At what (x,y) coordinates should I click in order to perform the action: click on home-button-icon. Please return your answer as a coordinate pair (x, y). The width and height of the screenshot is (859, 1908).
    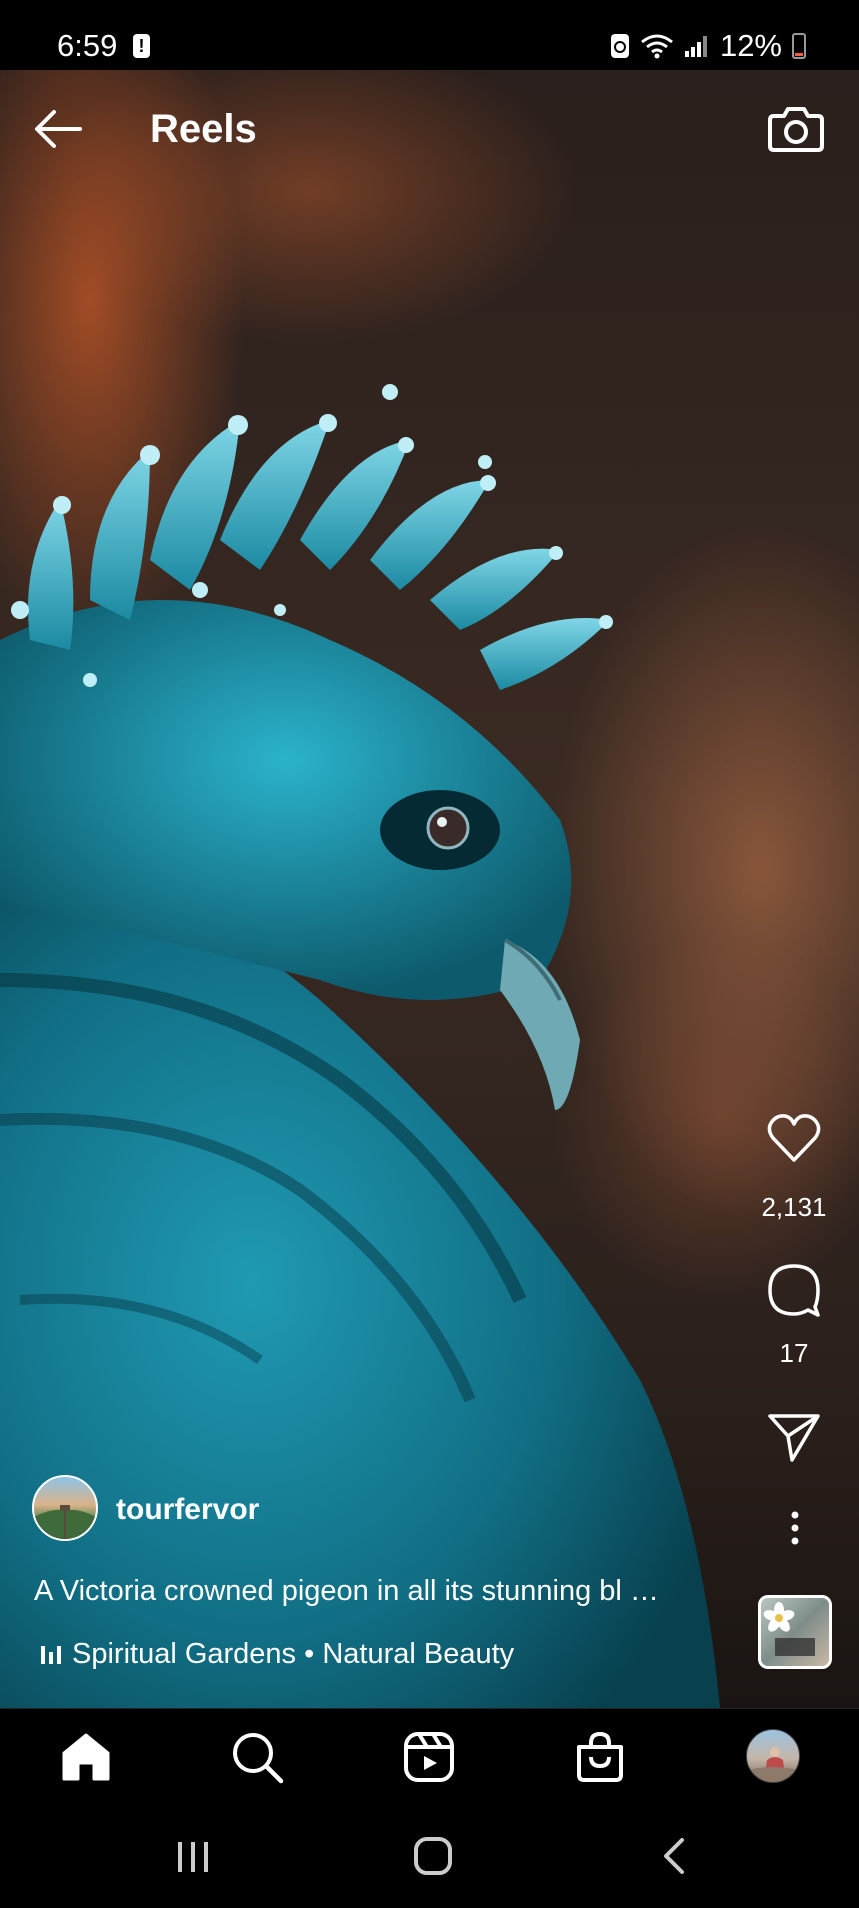
    Looking at the image, I should click on (433, 1856).